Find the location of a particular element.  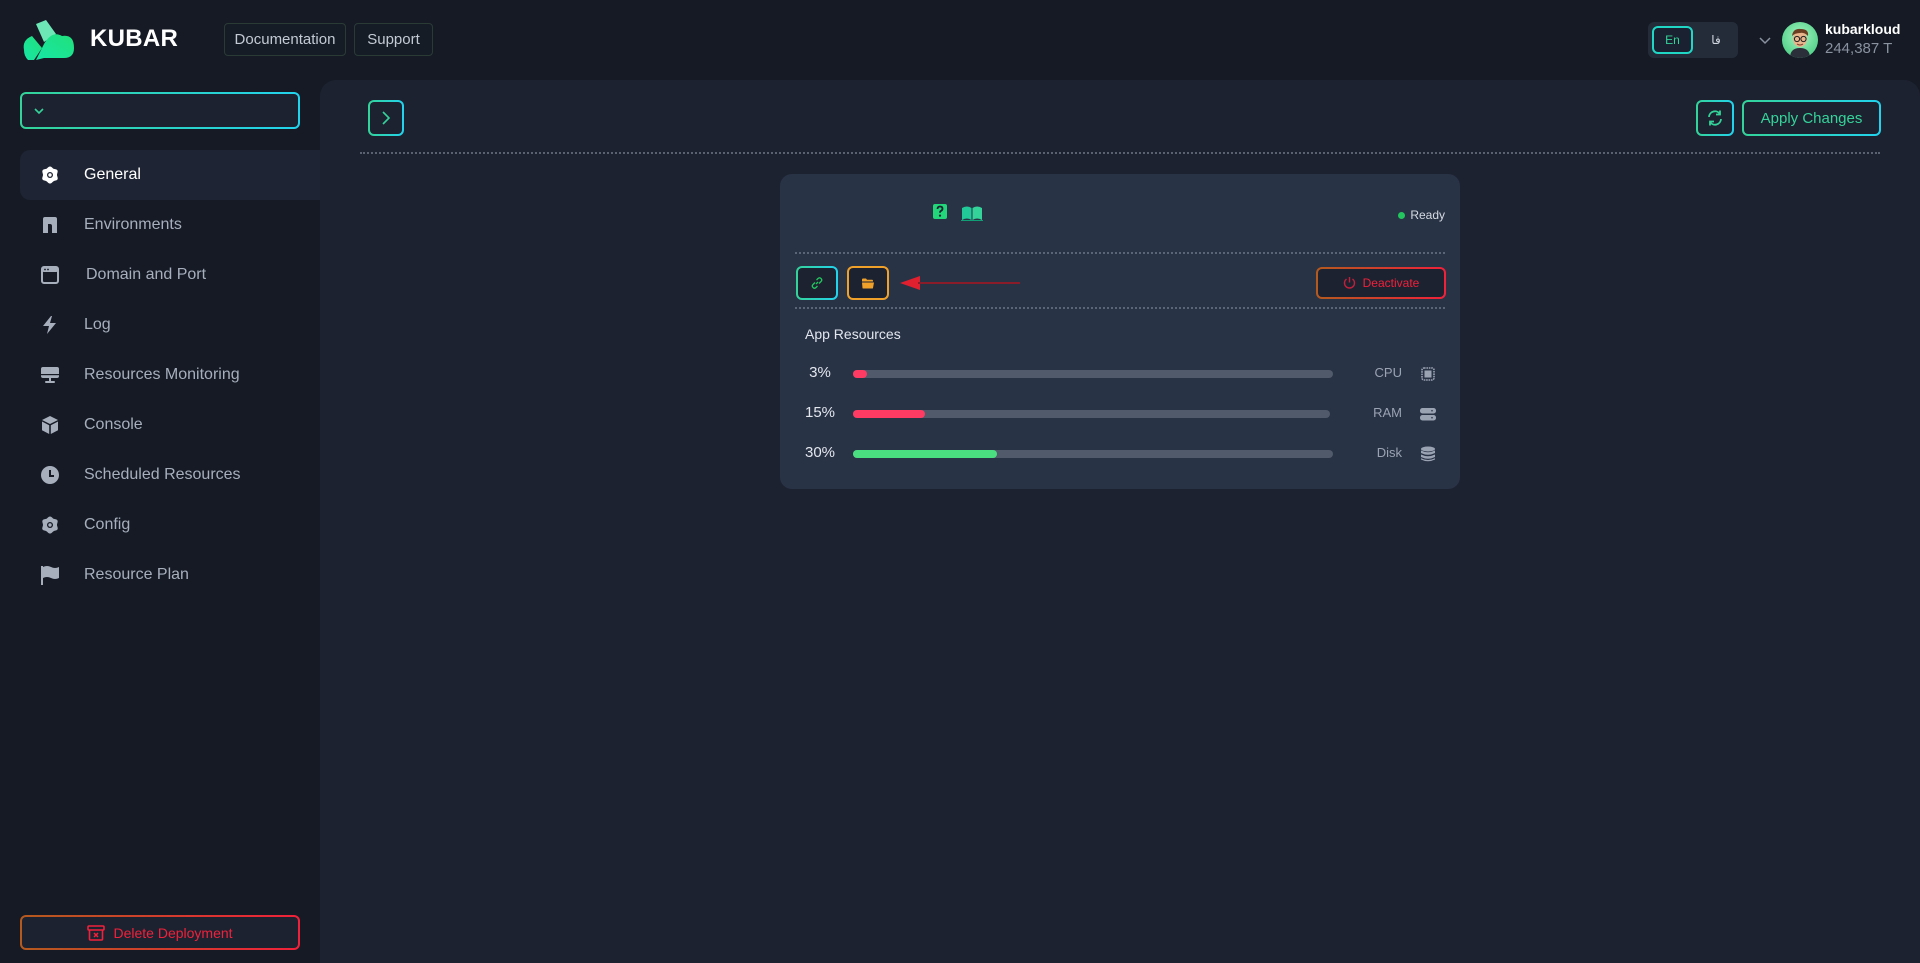

deployment-select is located at coordinates (160, 110).